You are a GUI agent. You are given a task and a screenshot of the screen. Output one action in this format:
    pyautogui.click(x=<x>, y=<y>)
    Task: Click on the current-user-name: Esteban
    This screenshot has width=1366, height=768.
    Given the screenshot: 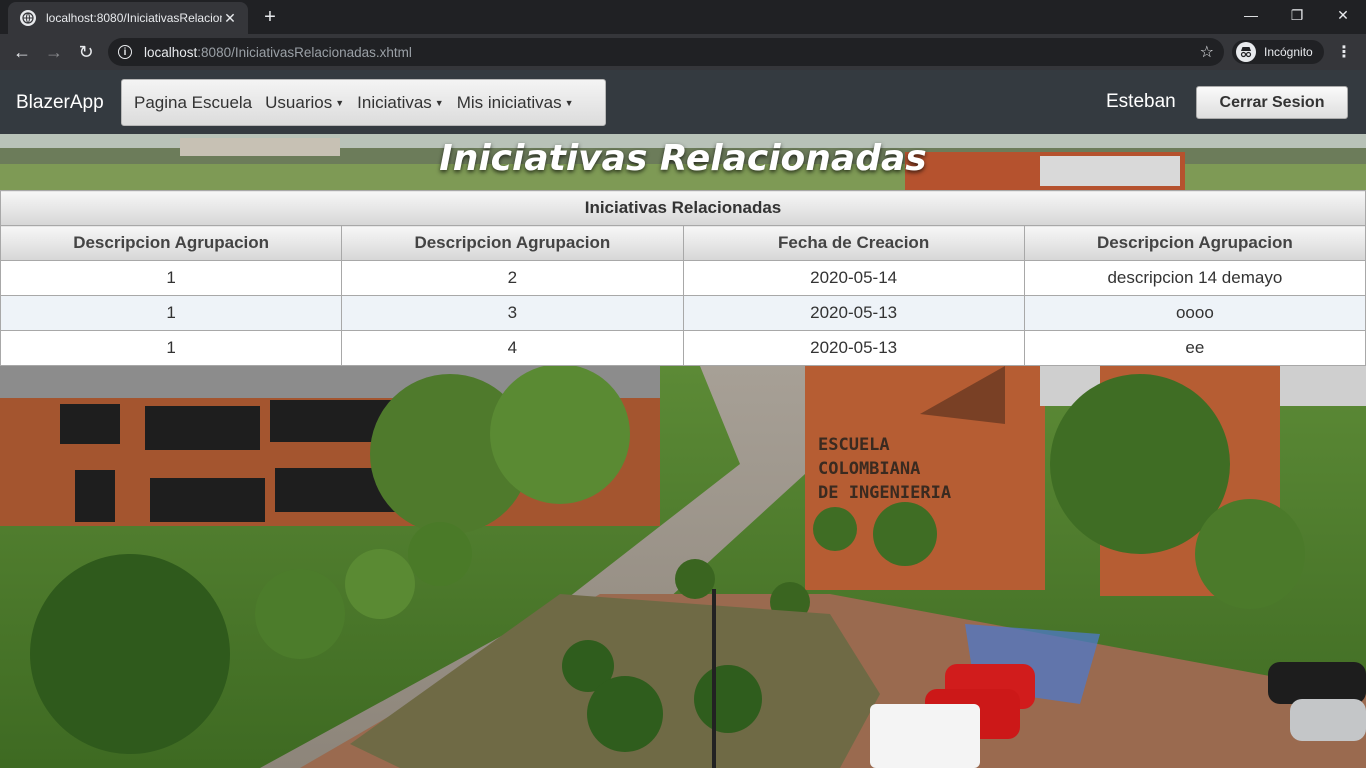 What is the action you would take?
    pyautogui.click(x=1141, y=101)
    